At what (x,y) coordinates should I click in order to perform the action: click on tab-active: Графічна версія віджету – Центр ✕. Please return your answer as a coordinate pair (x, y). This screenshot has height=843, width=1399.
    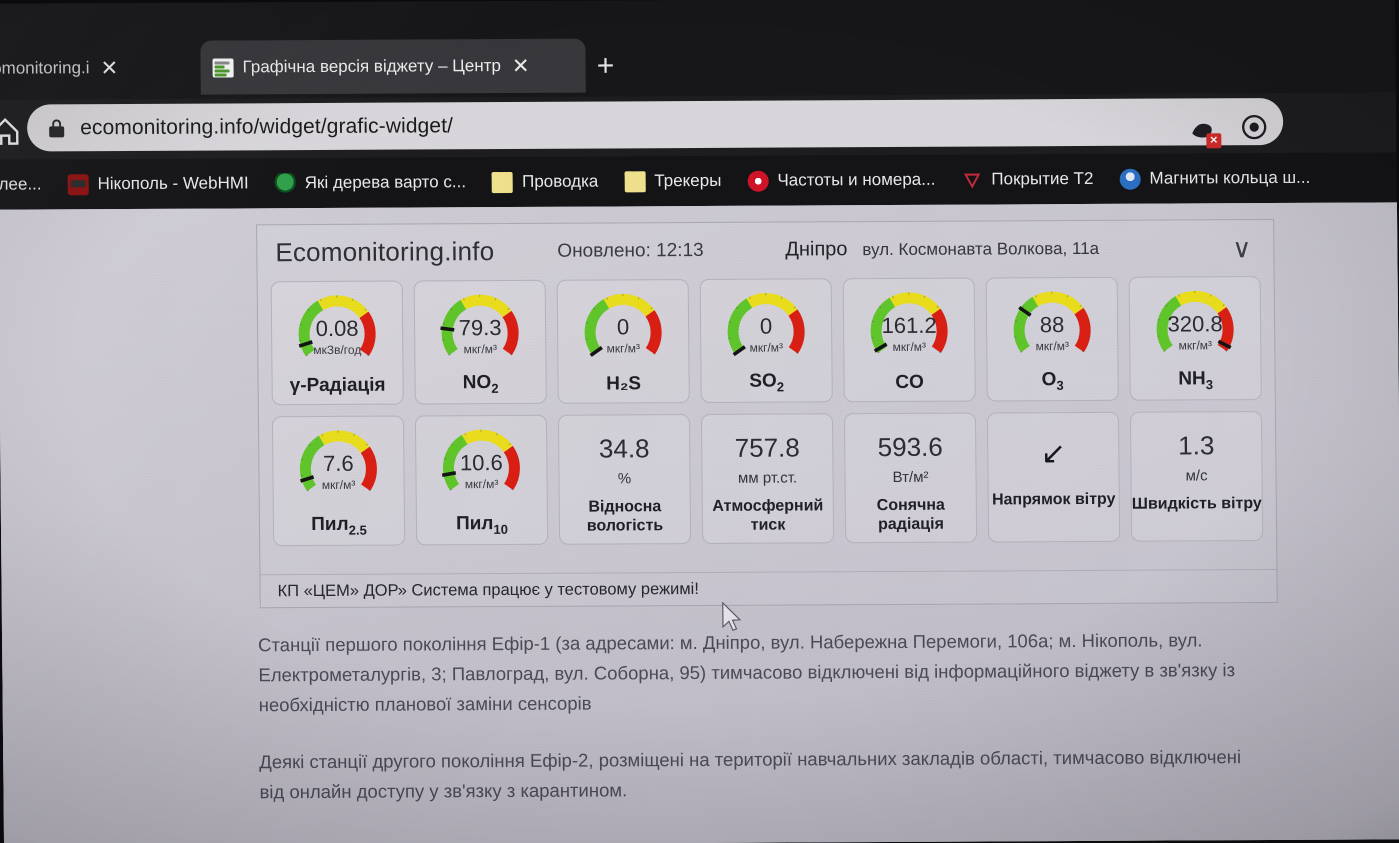
    Looking at the image, I should click on (393, 66).